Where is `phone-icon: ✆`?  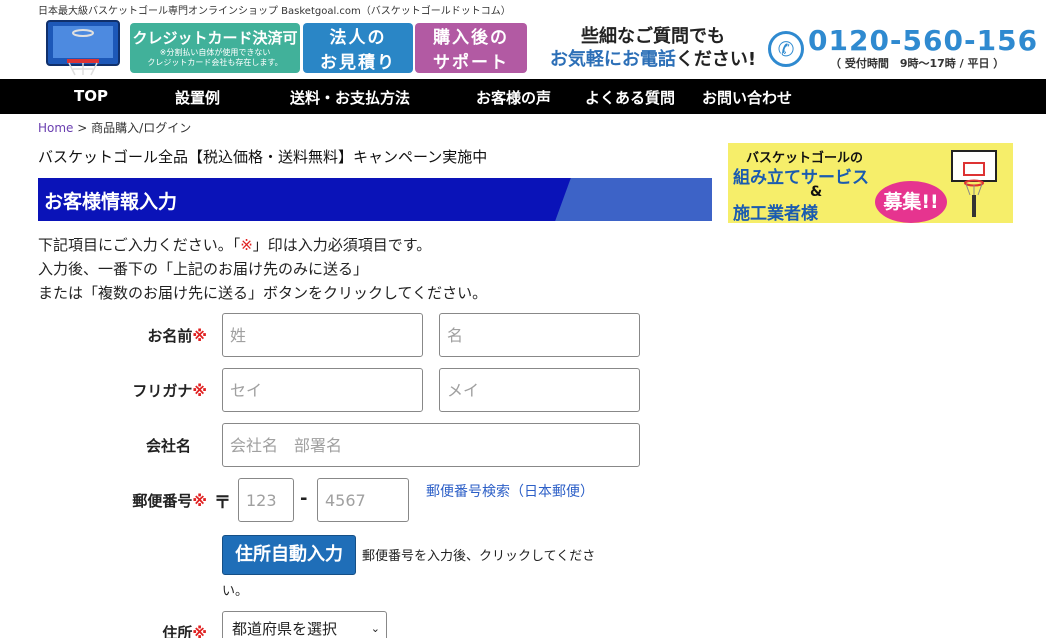 phone-icon: ✆ is located at coordinates (786, 49).